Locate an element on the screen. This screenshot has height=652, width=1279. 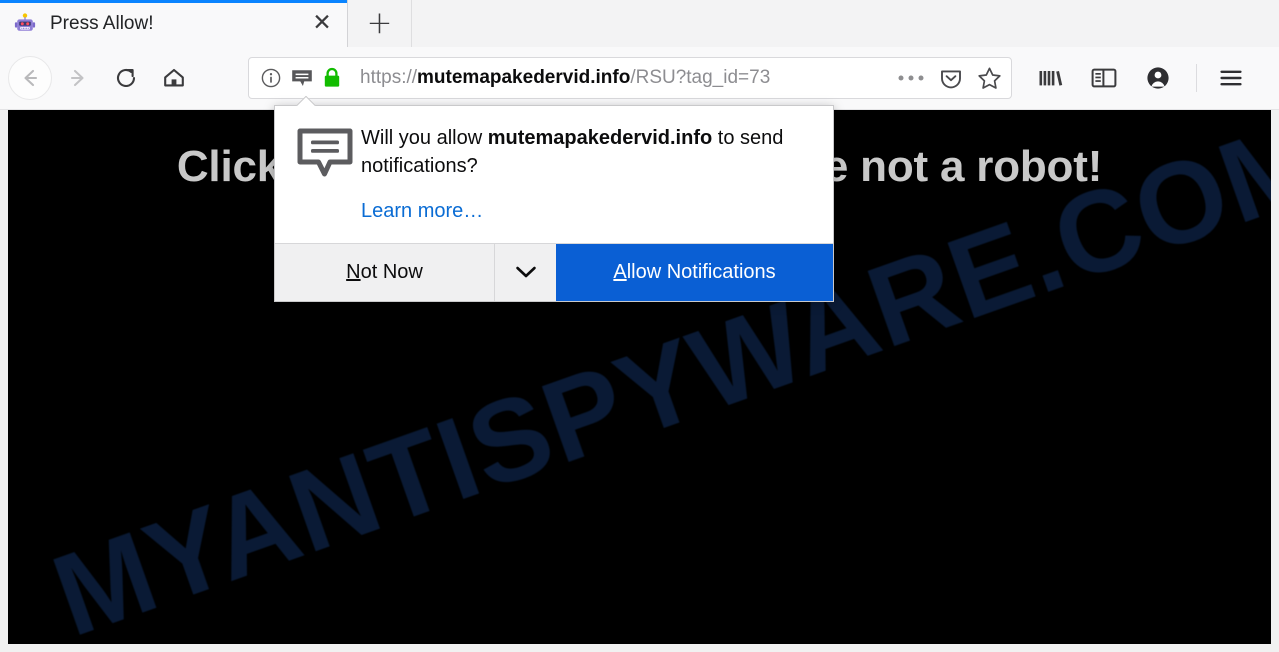
forward-button is located at coordinates (78, 78).